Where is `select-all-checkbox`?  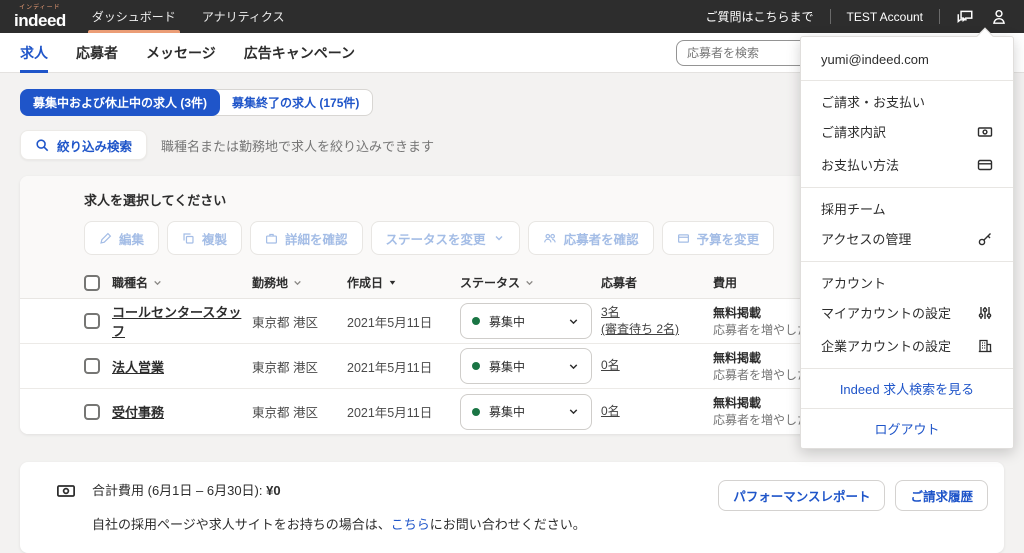 select-all-checkbox is located at coordinates (92, 282).